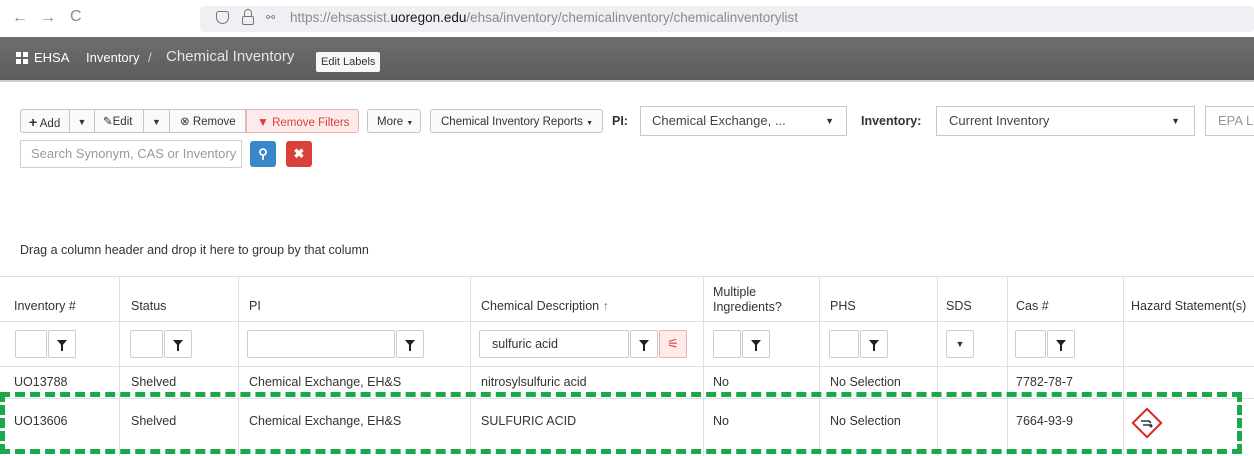  I want to click on filter-input-cas, so click(1030, 344).